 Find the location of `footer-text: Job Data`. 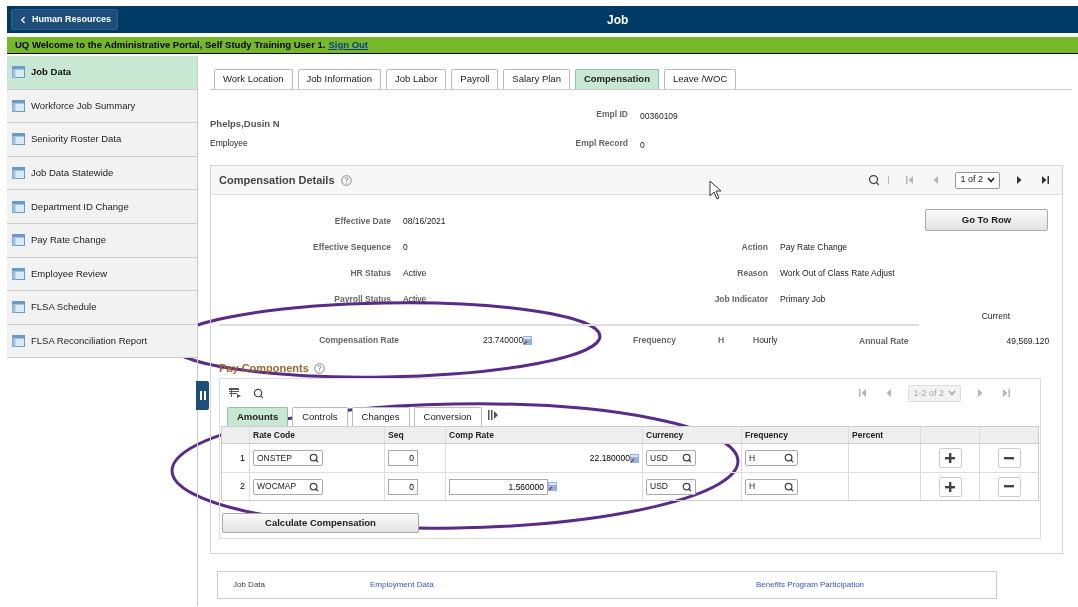

footer-text: Job Data is located at coordinates (250, 585).